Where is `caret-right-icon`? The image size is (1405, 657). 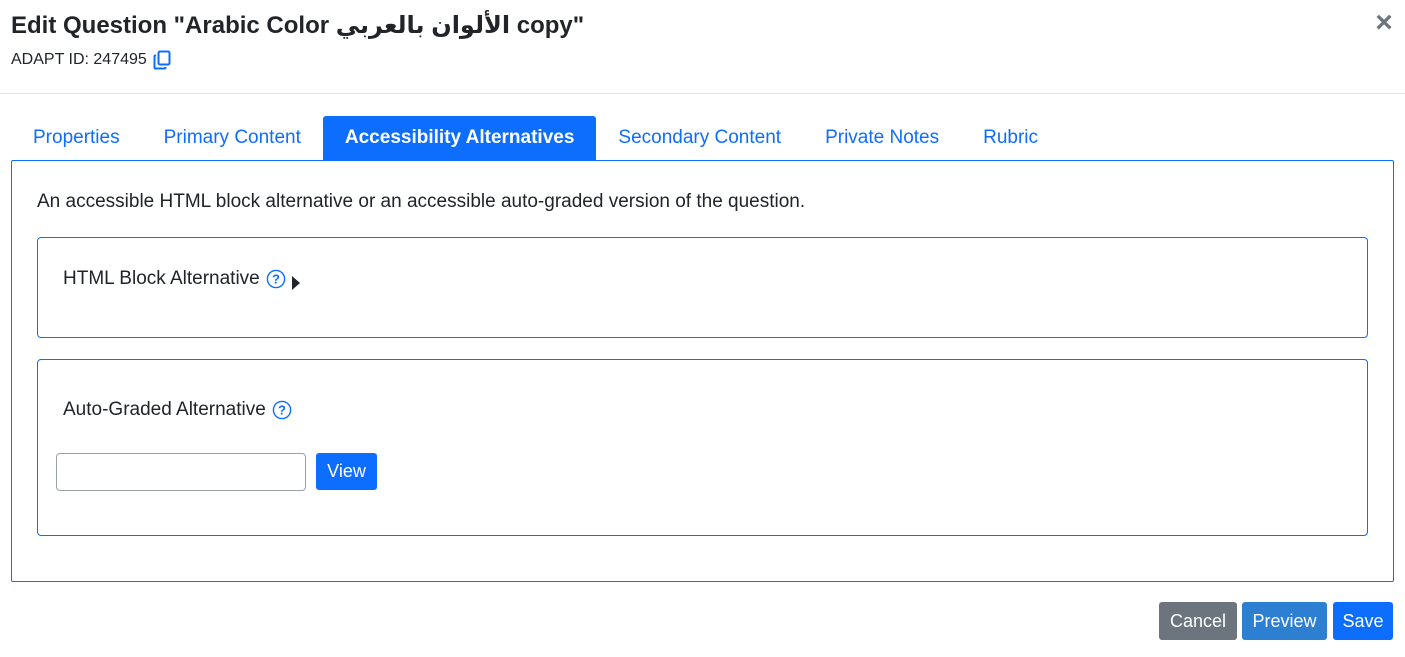
caret-right-icon is located at coordinates (296, 281).